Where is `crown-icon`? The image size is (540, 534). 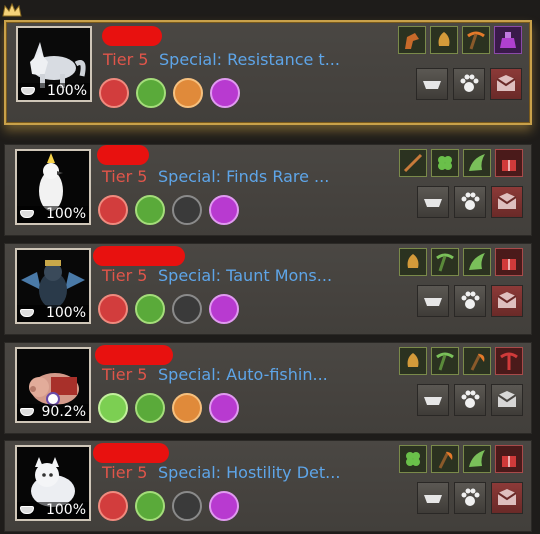
crown-icon is located at coordinates (12, 9).